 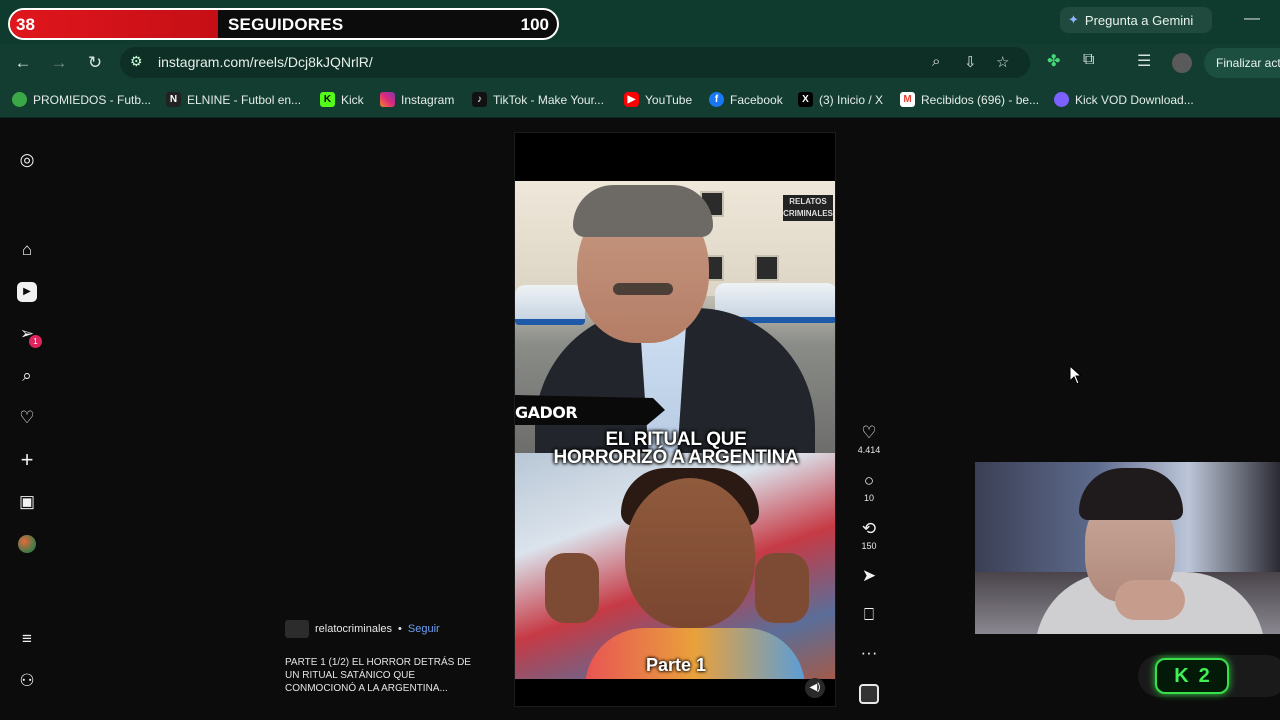 I want to click on save-button: ⎕, so click(x=869, y=615).